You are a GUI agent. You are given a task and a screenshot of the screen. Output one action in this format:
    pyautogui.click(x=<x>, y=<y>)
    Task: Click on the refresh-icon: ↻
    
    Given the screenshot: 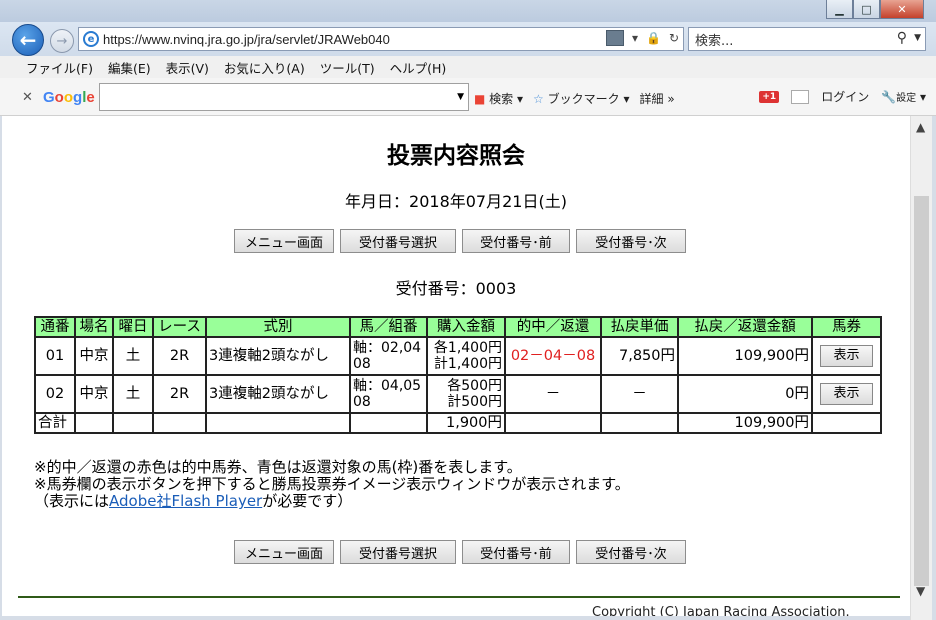 What is the action you would take?
    pyautogui.click(x=674, y=38)
    